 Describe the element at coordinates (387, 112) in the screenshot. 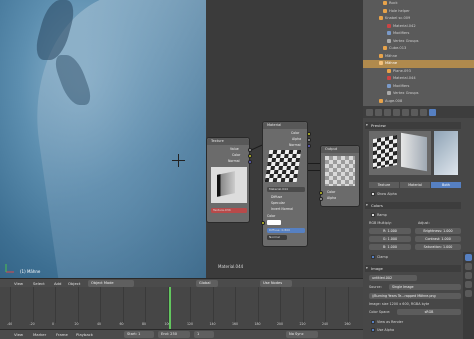

I see `world-tab-icon` at that location.